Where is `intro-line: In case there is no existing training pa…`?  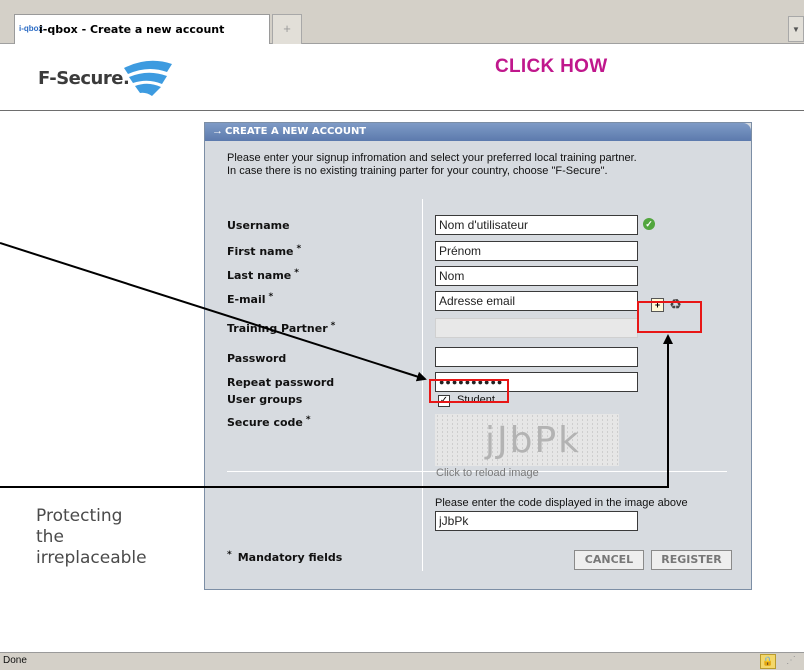 intro-line: In case there is no existing training pa… is located at coordinates (417, 171).